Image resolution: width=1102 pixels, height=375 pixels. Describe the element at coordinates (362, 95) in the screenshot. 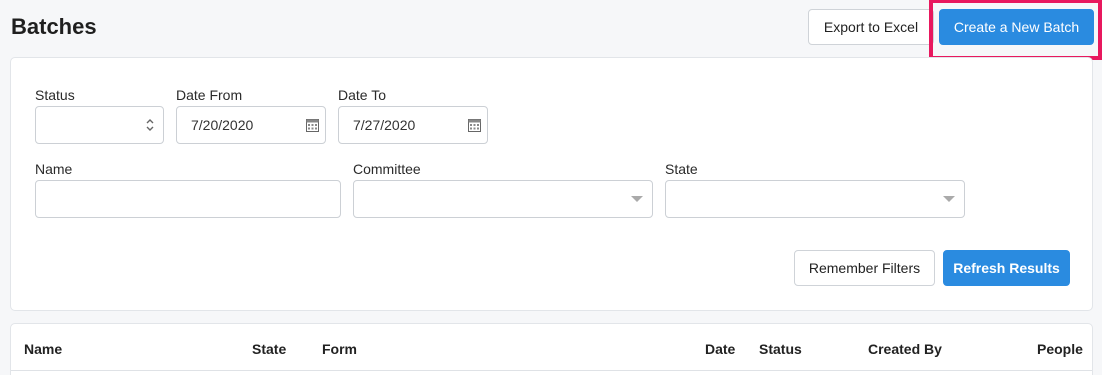

I see `date-to-label: Date To` at that location.